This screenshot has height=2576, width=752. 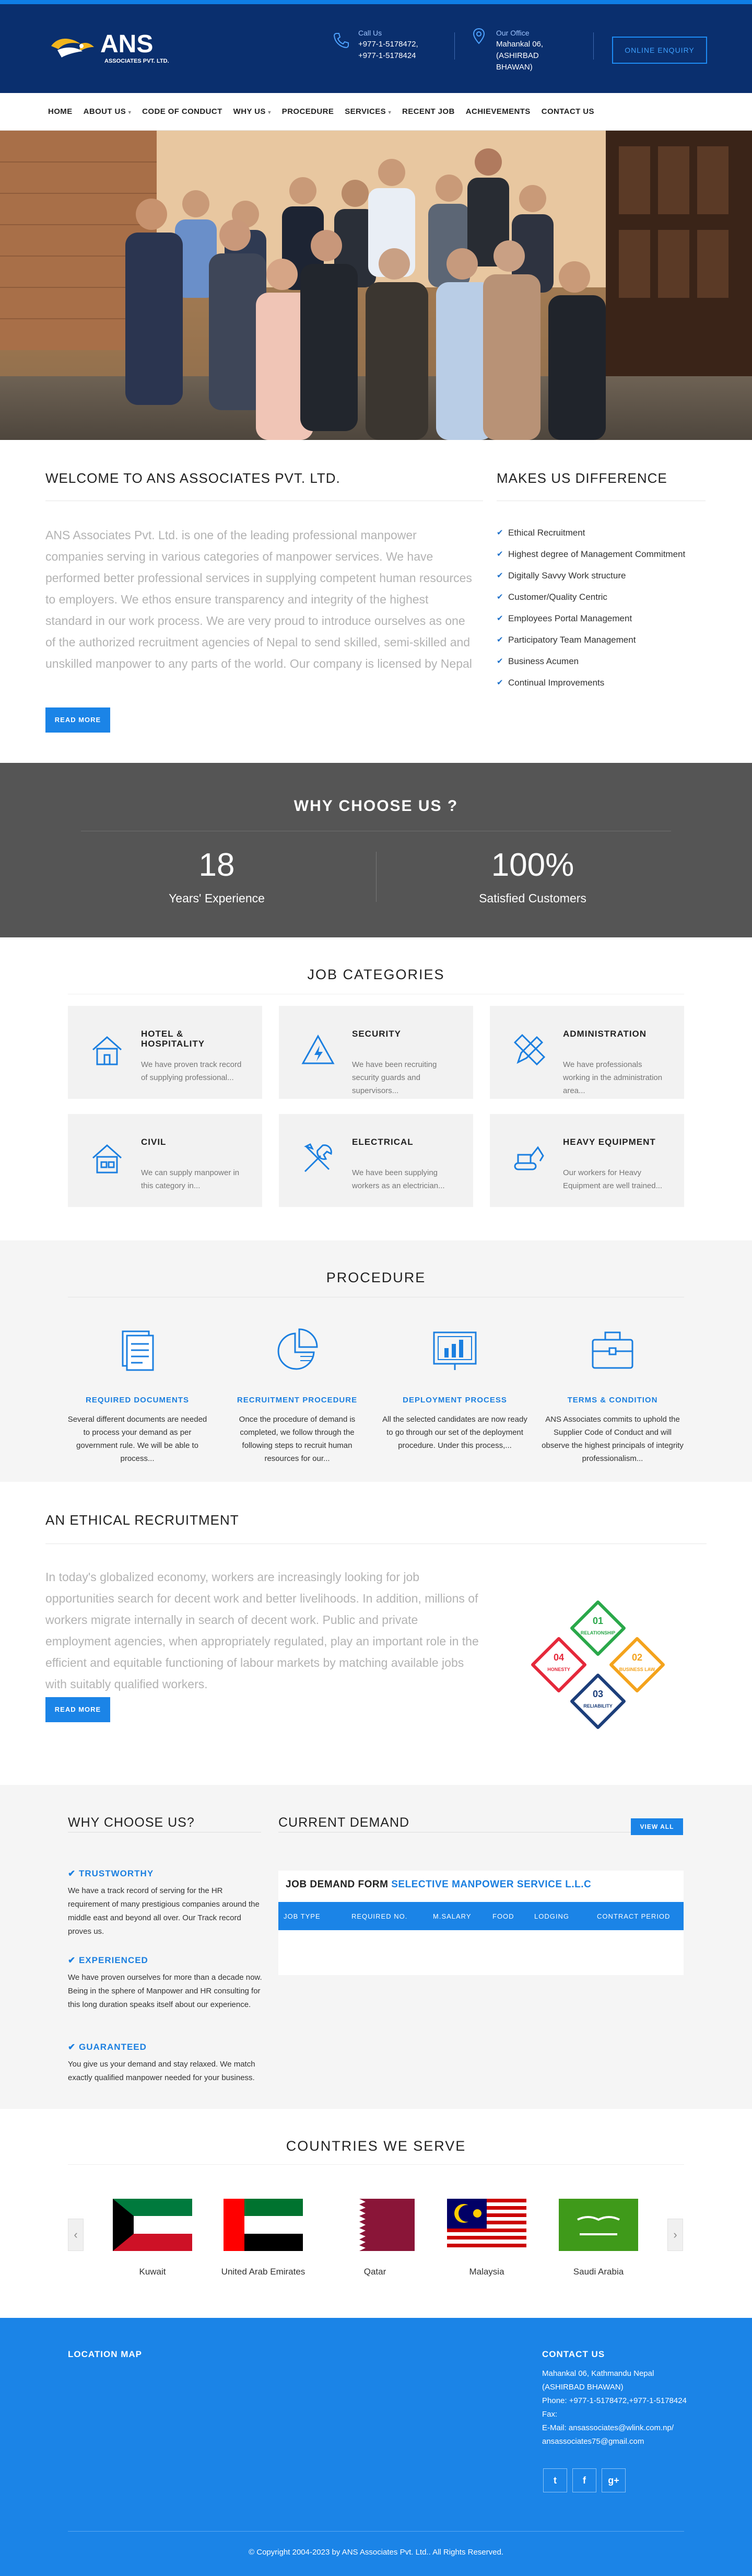 What do you see at coordinates (76, 2235) in the screenshot?
I see `carousel-prev-button: ‹` at bounding box center [76, 2235].